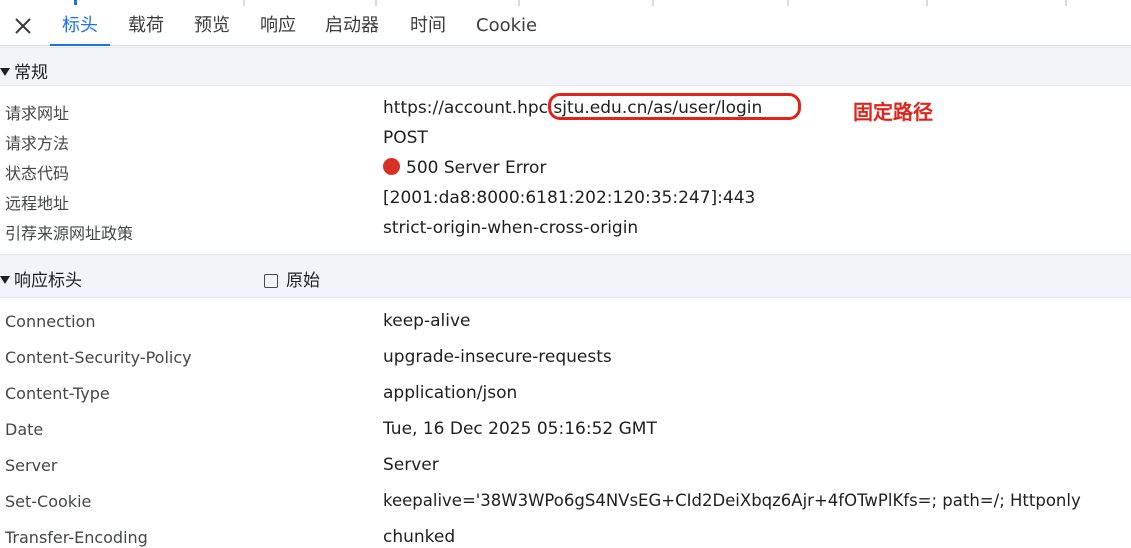 This screenshot has height=548, width=1131. I want to click on status-code-row: 500 Server Error, so click(464, 168).